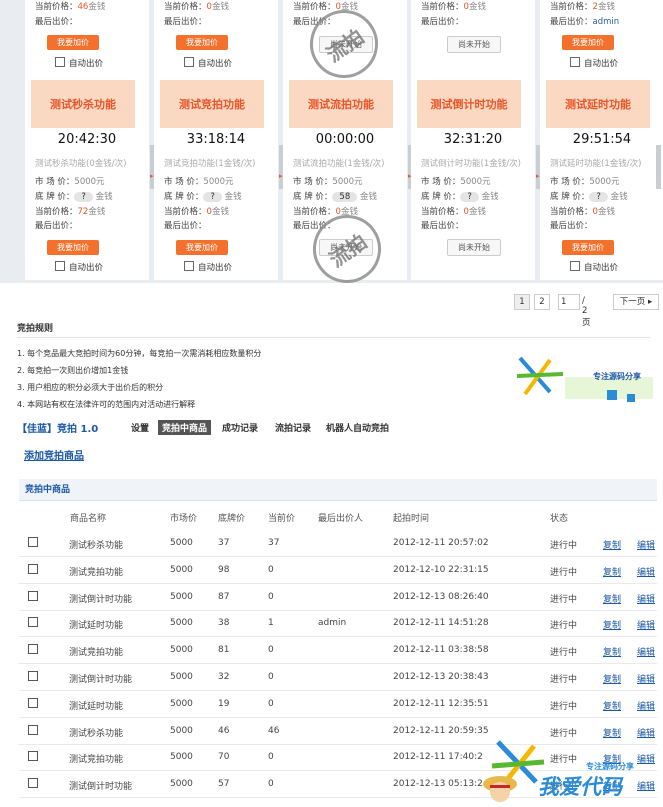  I want to click on cell-name: 测试竞拍功能, so click(96, 760).